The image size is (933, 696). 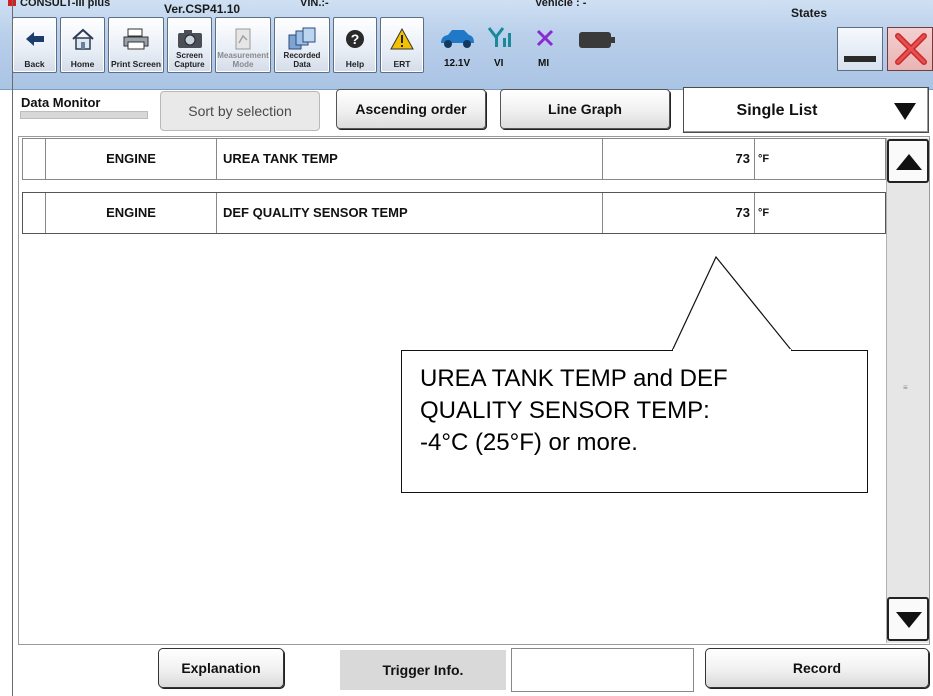 What do you see at coordinates (136, 39) in the screenshot?
I see `printer-icon` at bounding box center [136, 39].